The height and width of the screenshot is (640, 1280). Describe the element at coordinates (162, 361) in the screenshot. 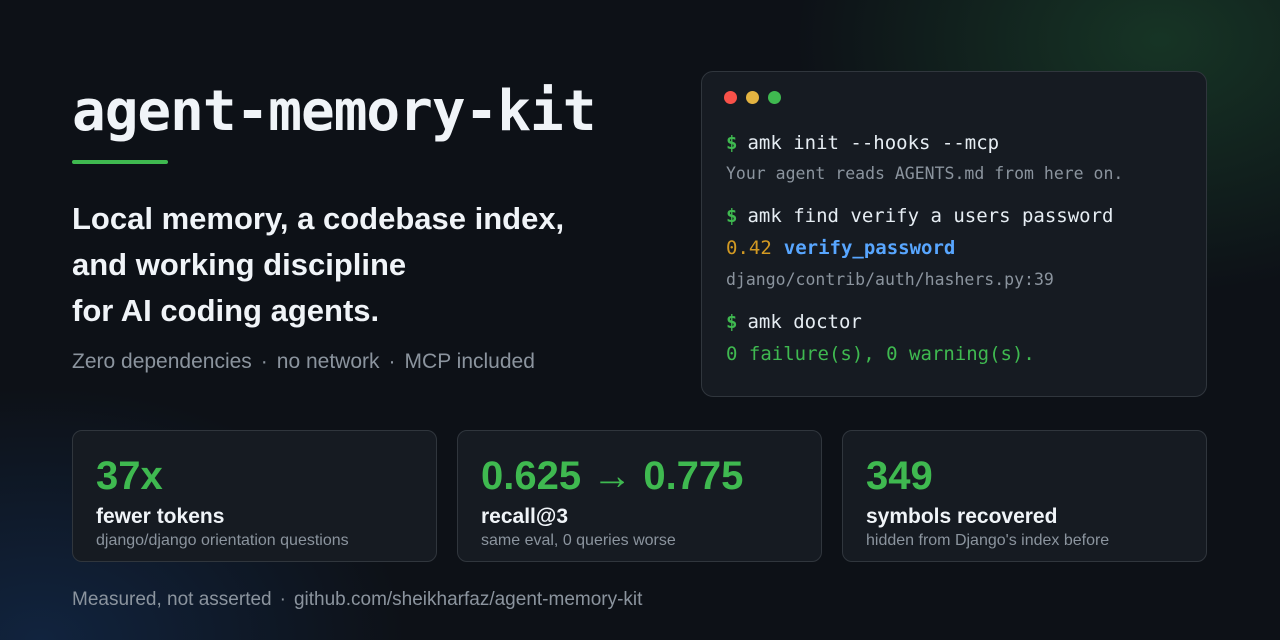

I see `feature-tag: Zero dependencies` at that location.